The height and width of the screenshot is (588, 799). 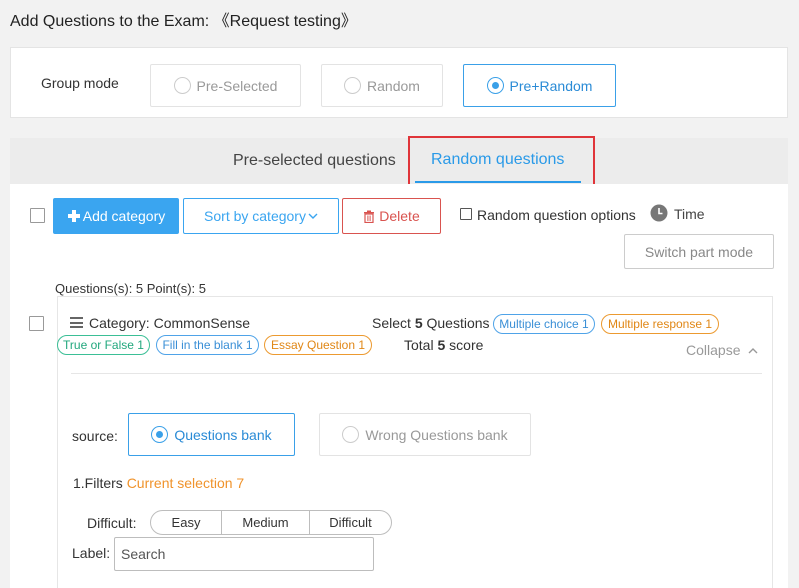 I want to click on sort-by-category-dropdown: Sort by category, so click(x=261, y=216).